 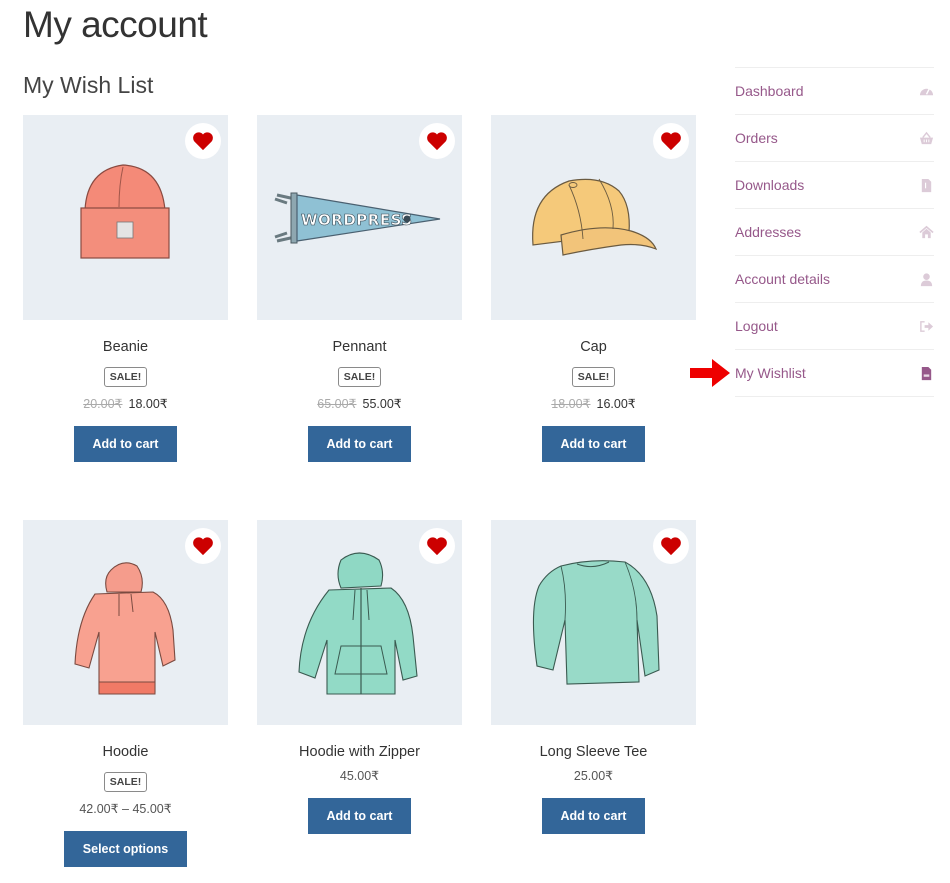 I want to click on nav-item-account-details: Account details, so click(x=834, y=279).